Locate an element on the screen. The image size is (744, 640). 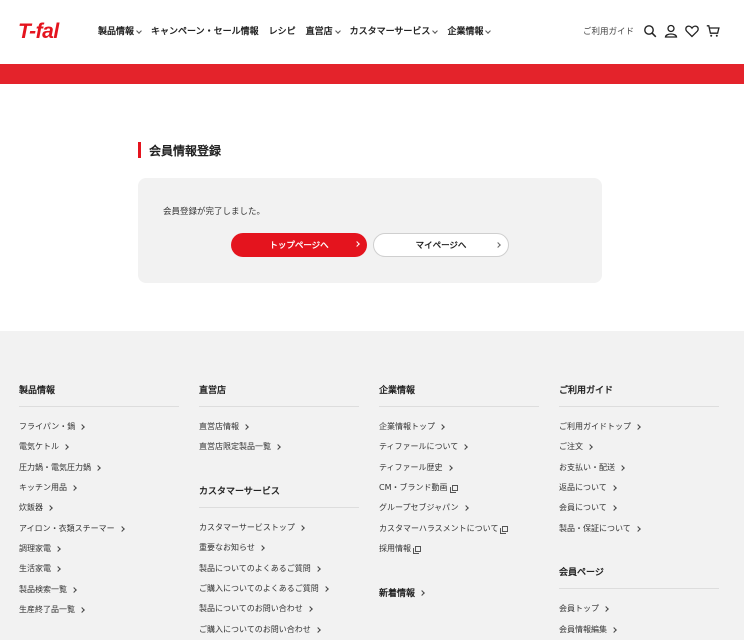
top-page-button: トップページへ is located at coordinates (299, 245).